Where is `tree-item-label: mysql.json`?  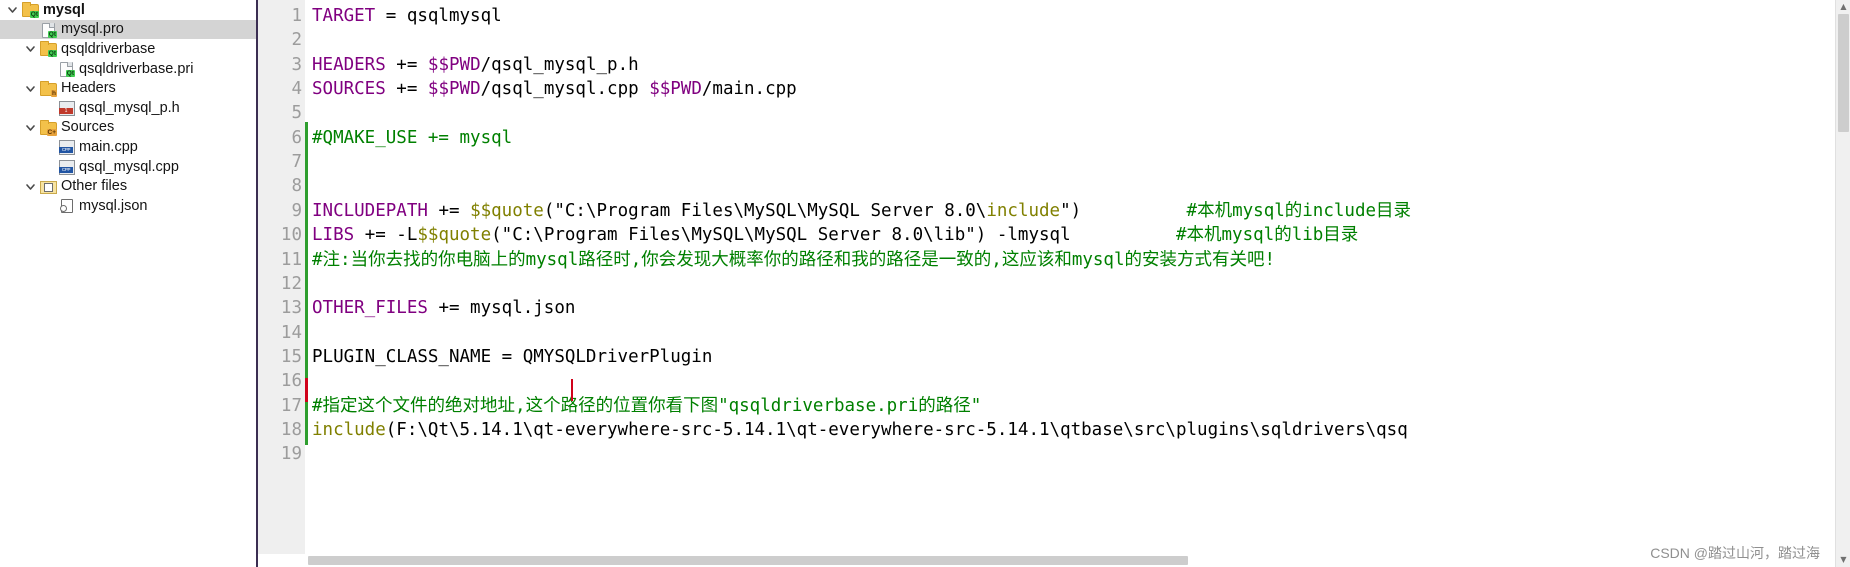 tree-item-label: mysql.json is located at coordinates (113, 205).